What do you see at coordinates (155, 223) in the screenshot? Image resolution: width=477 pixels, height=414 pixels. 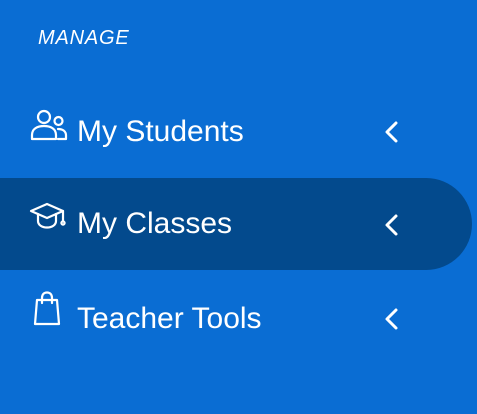 I see `sidebar-item-label: My Classes` at bounding box center [155, 223].